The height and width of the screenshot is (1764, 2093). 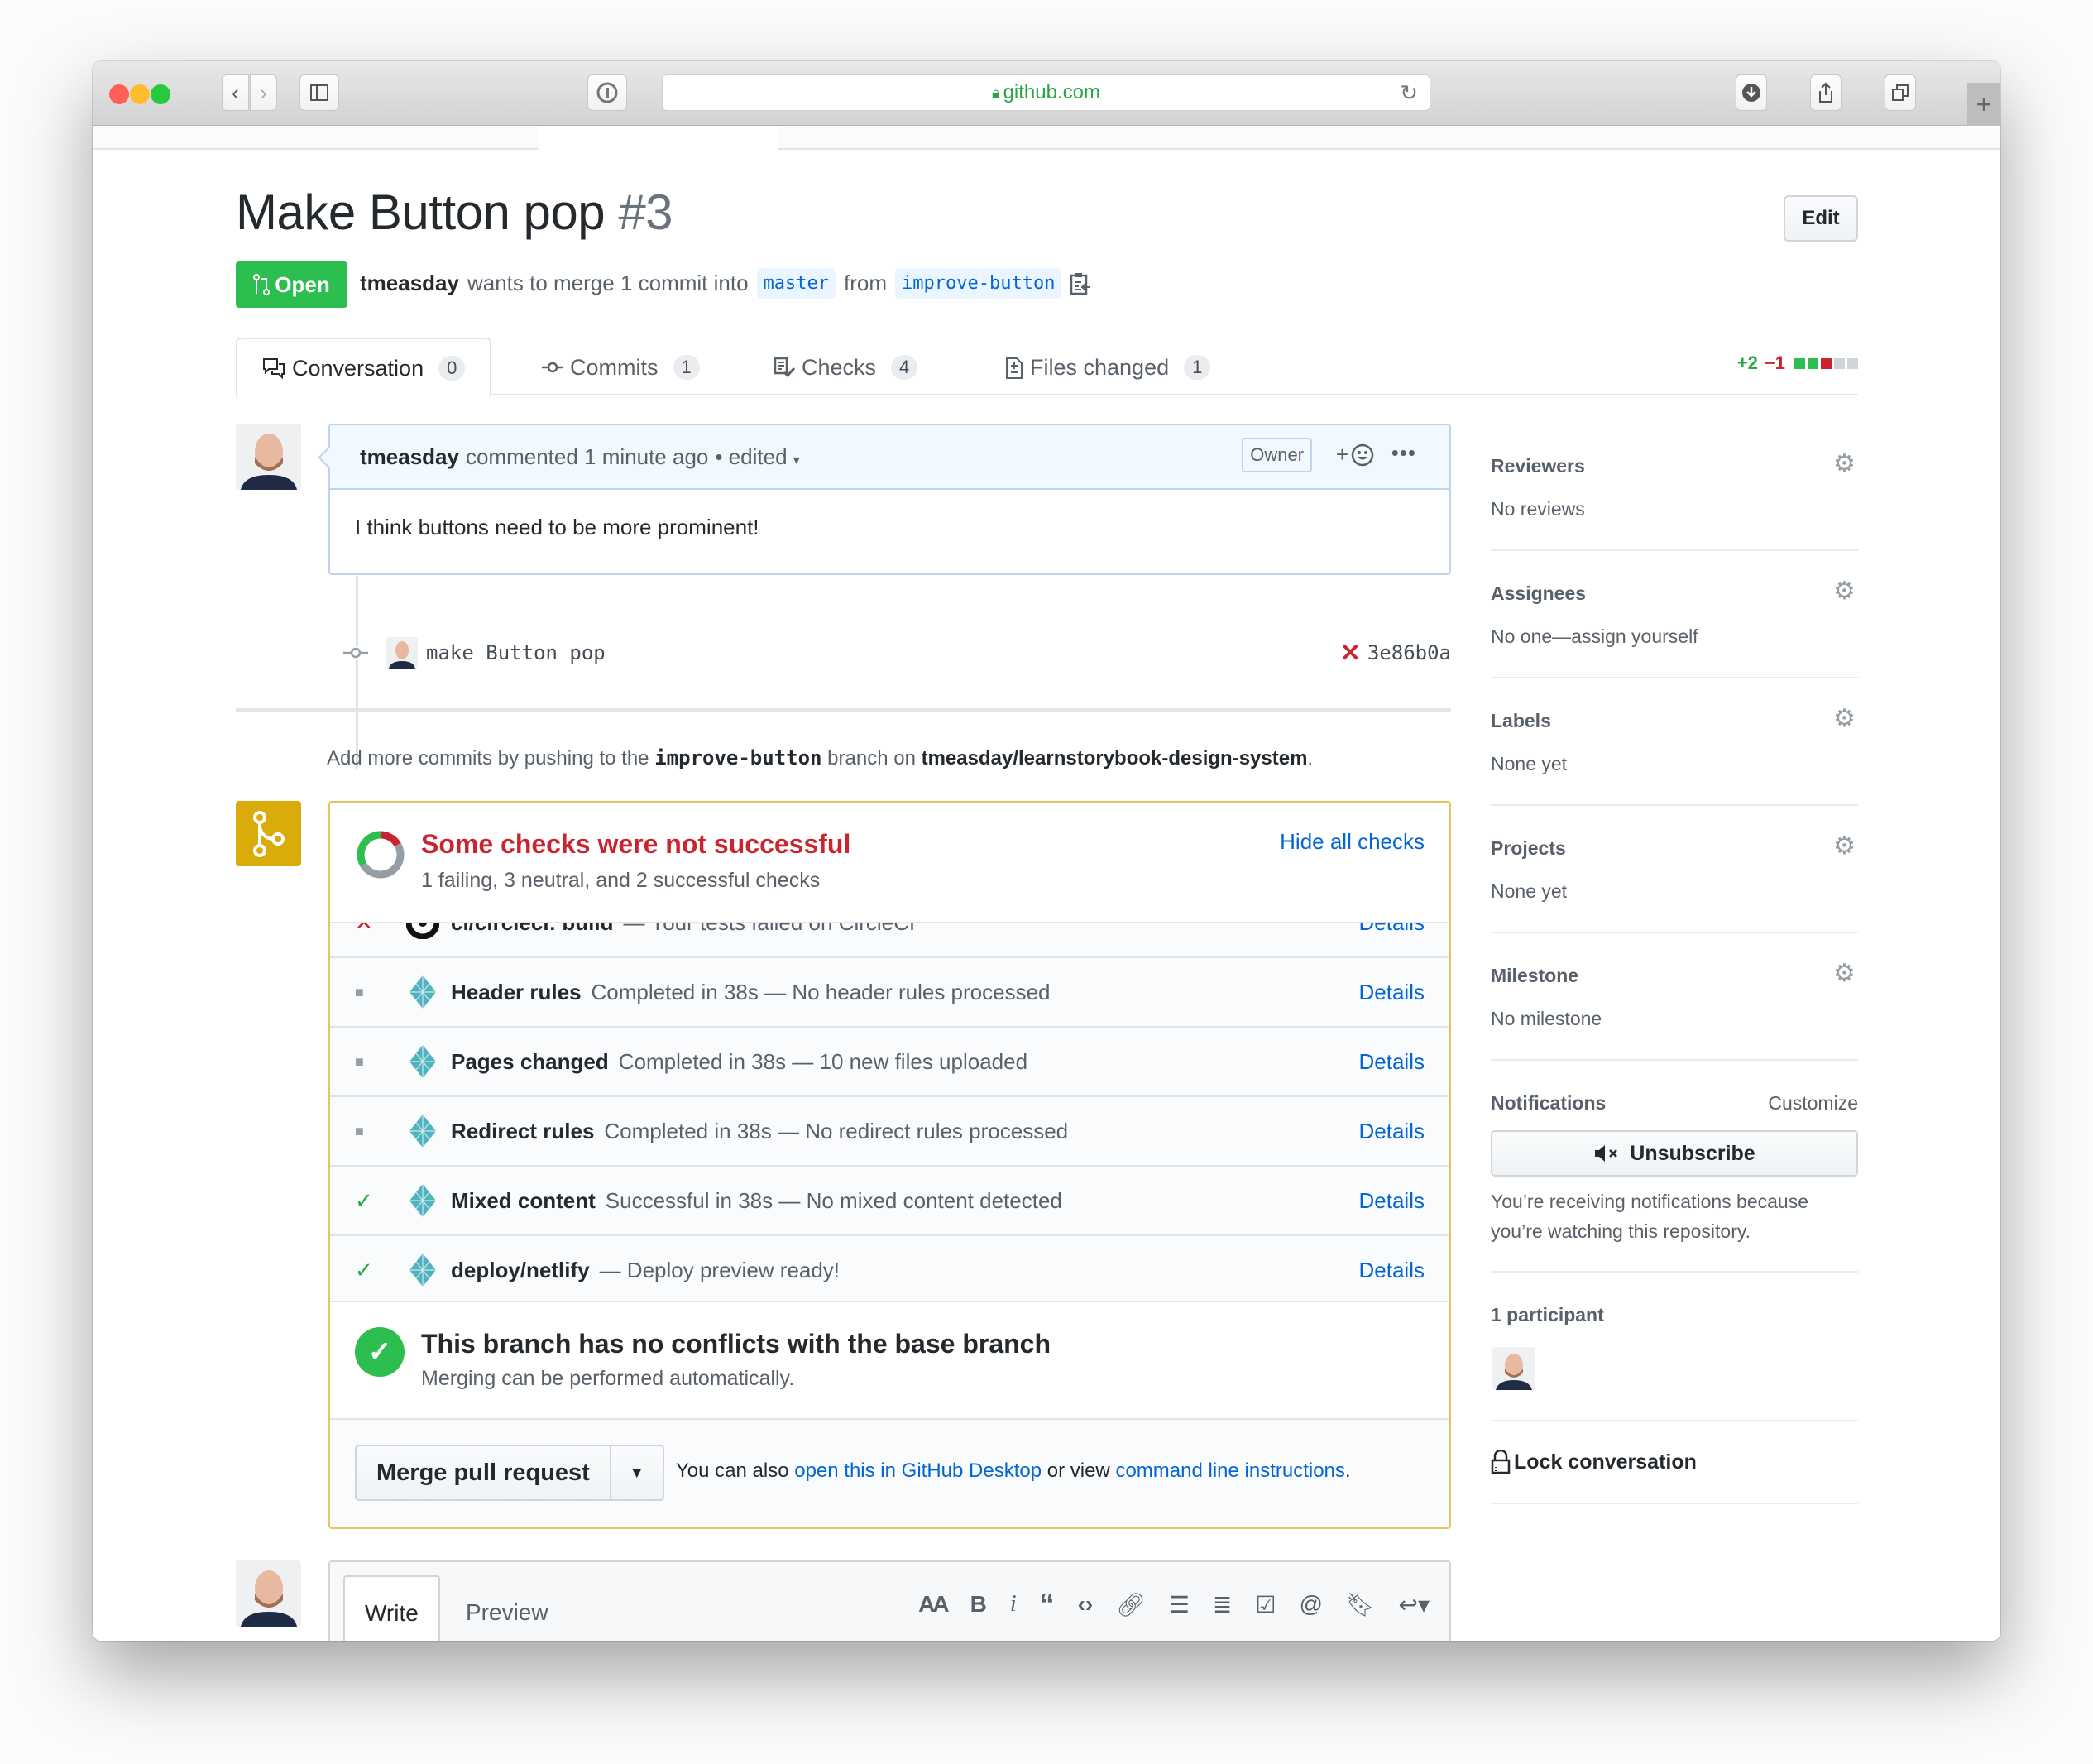 I want to click on comment-edited-dropdown: • edited ▾, so click(x=757, y=457).